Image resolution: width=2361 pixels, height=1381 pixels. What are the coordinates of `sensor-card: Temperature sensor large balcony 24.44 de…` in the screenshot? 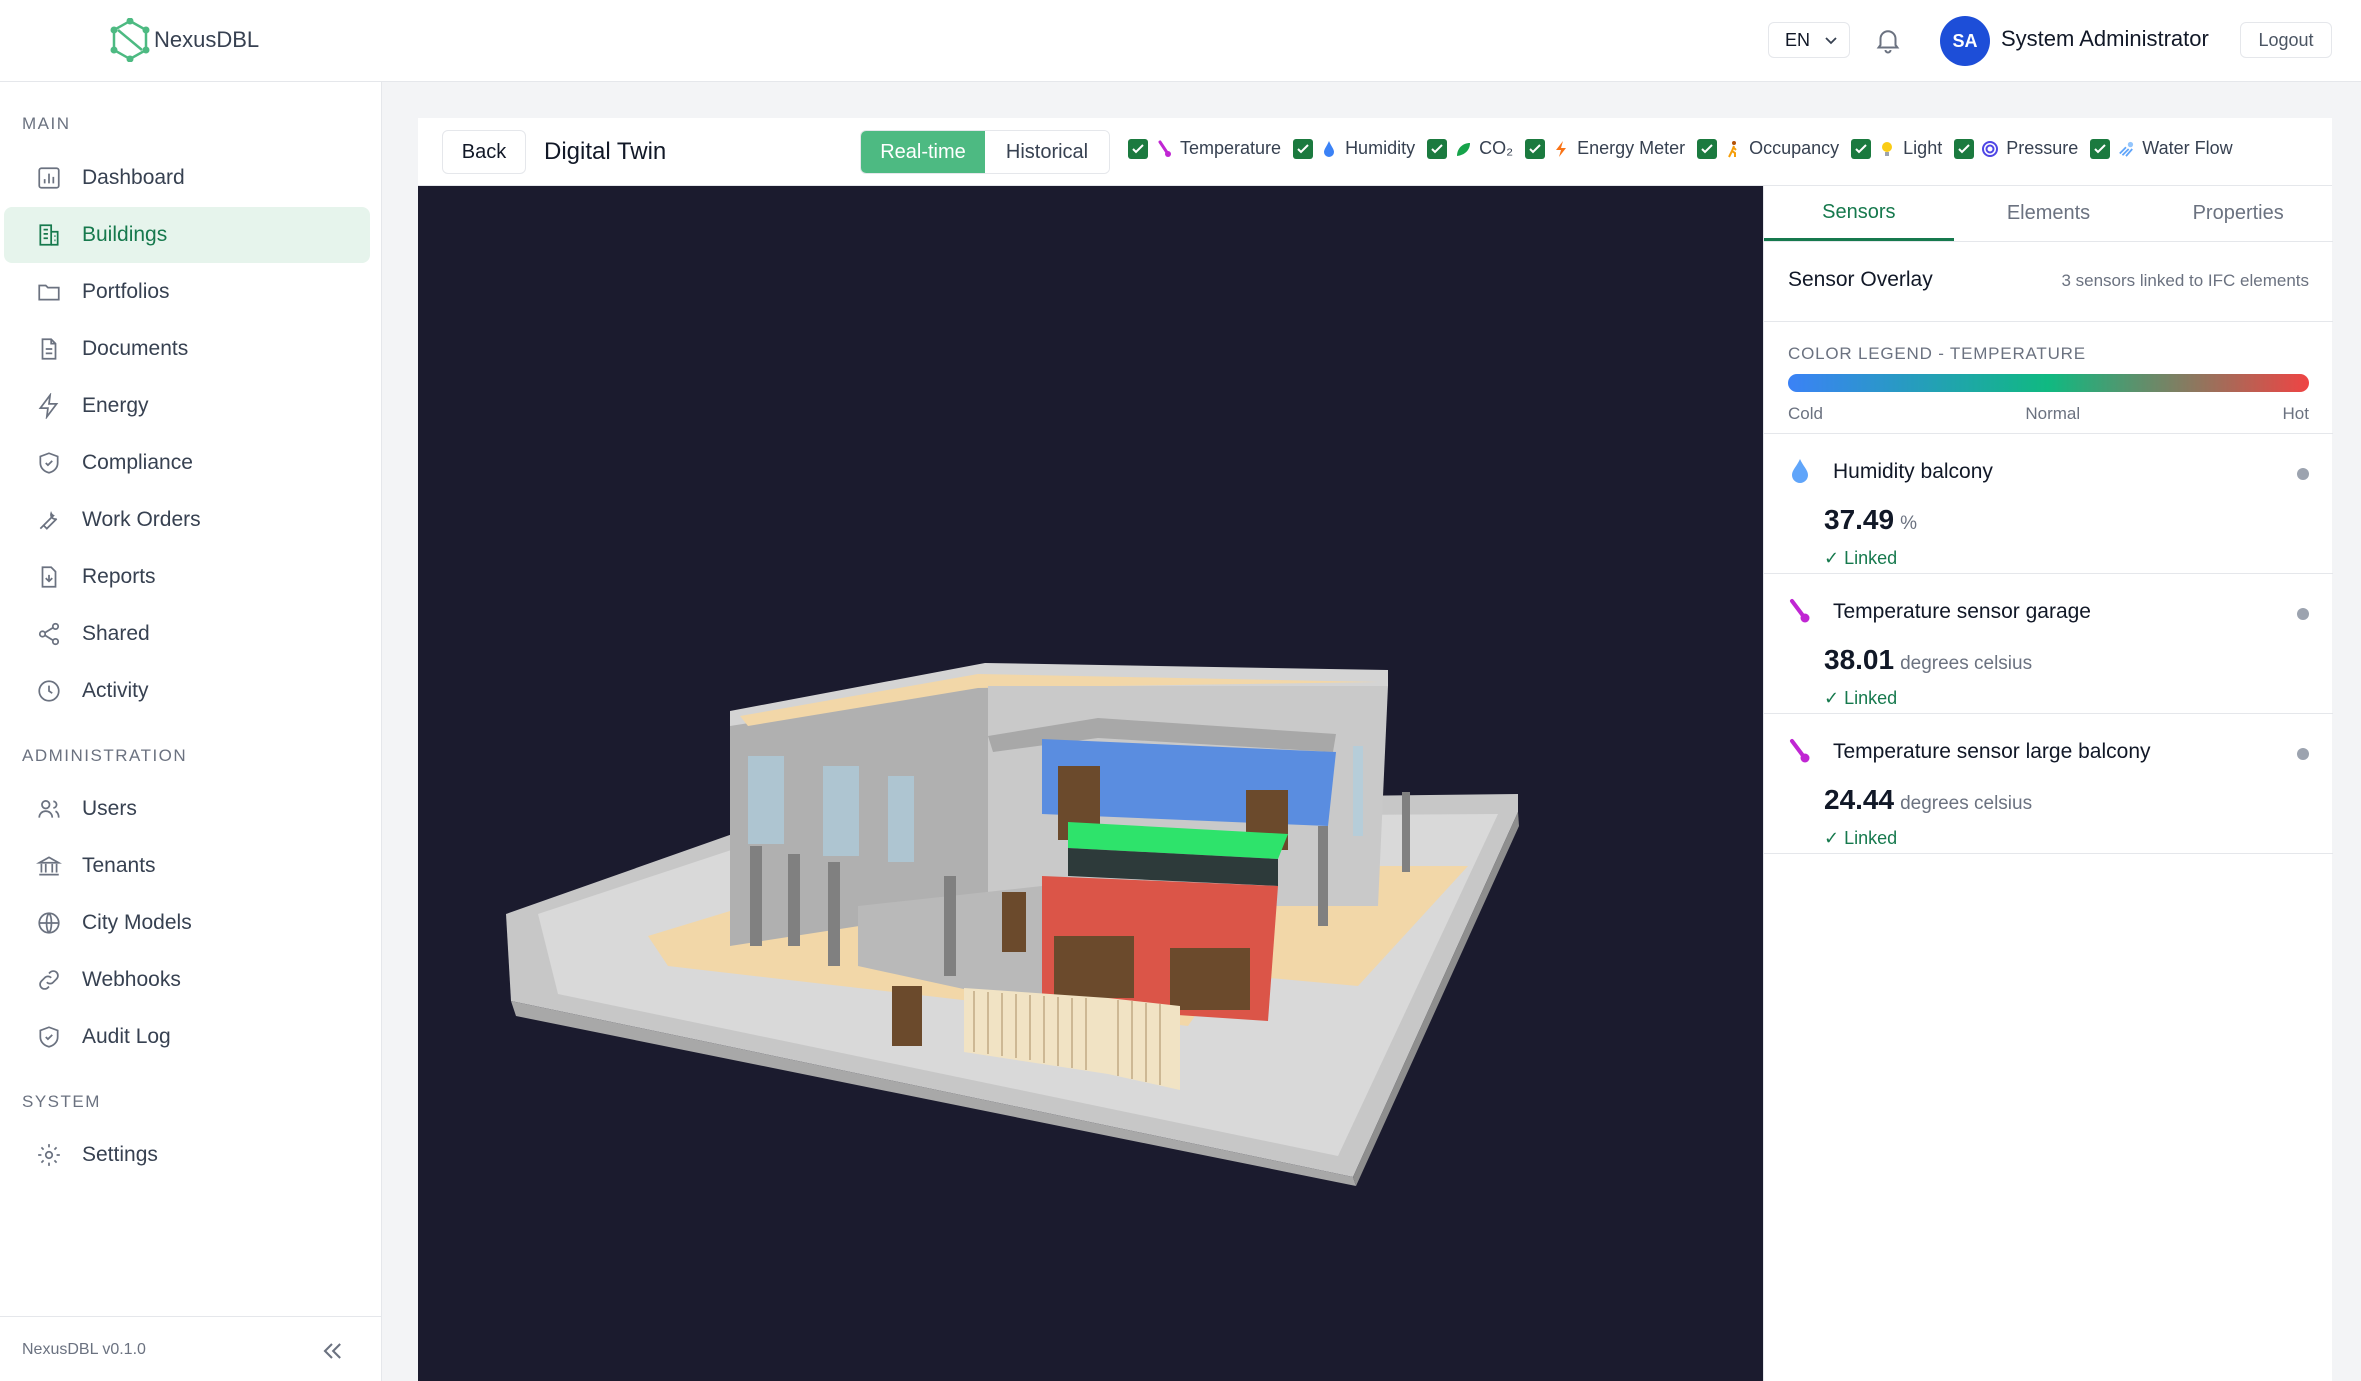 It's located at (2048, 784).